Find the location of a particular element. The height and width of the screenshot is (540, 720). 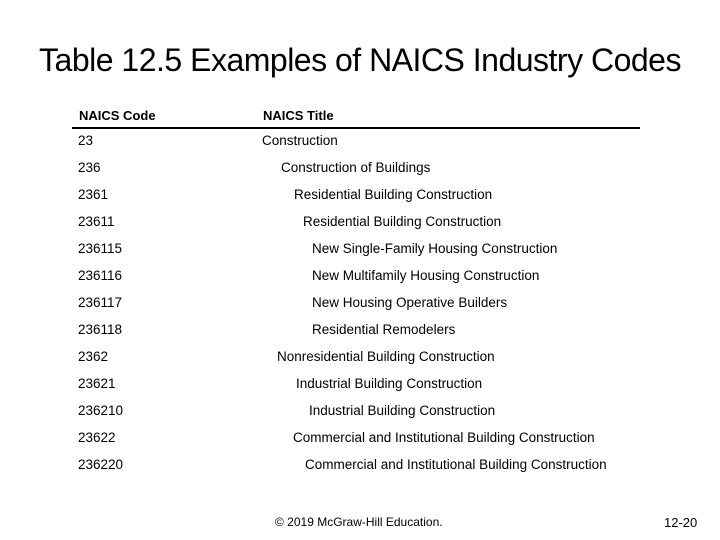

table-row: 23611 Residential Building Construction is located at coordinates (360, 223).